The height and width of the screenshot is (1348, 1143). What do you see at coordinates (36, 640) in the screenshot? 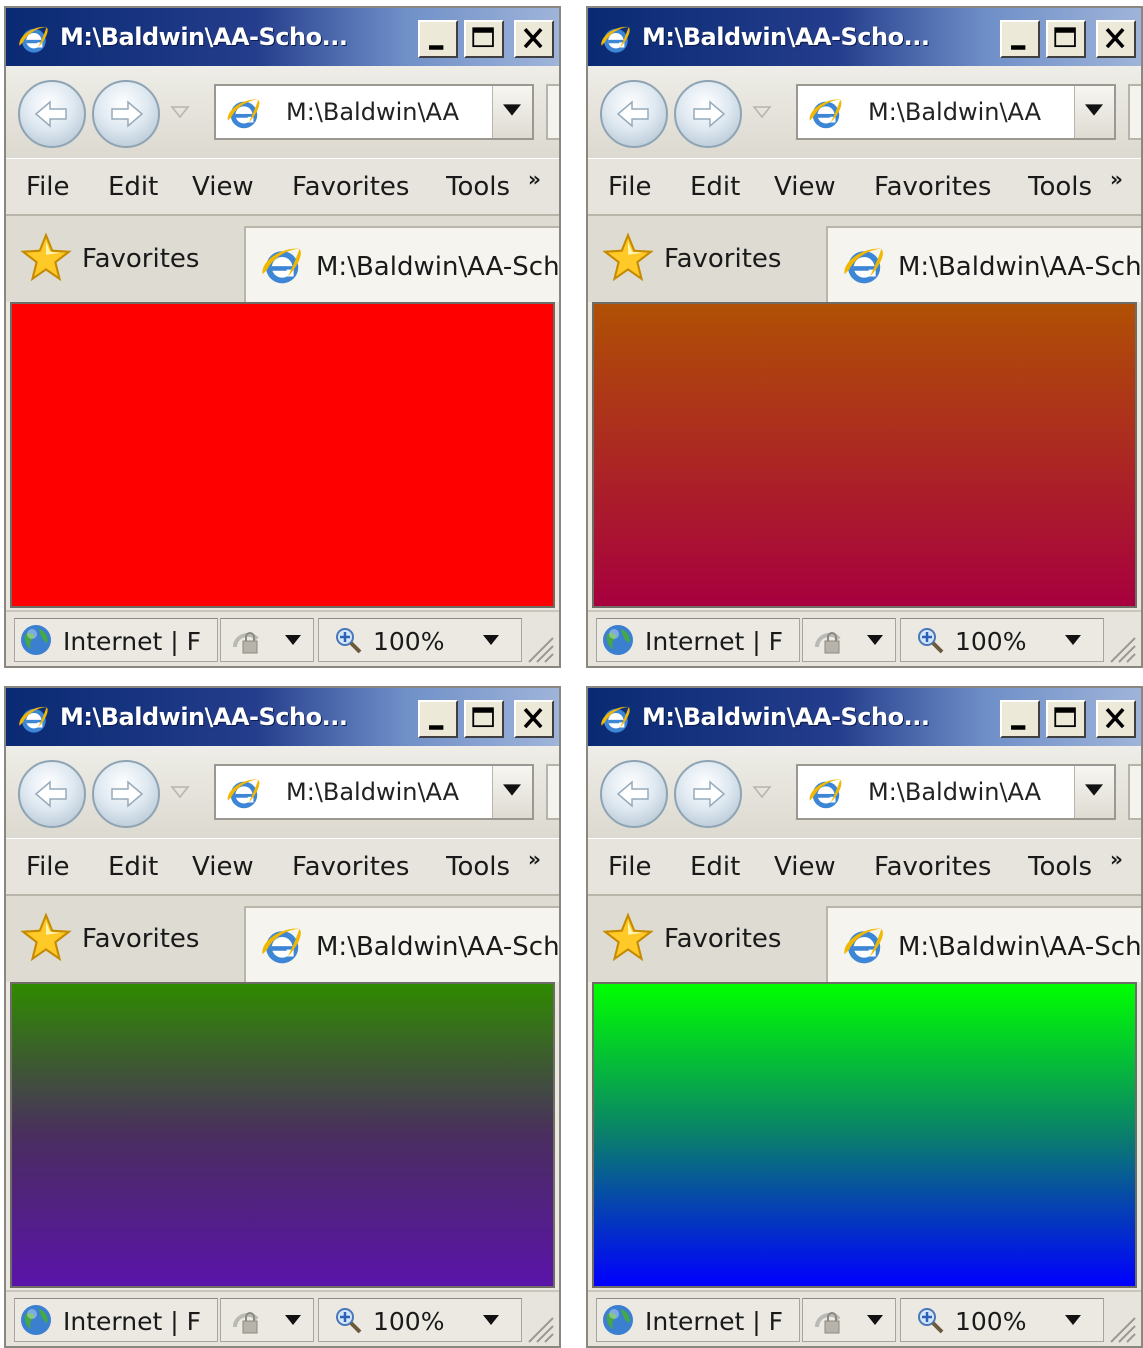
I see `globe-icon` at bounding box center [36, 640].